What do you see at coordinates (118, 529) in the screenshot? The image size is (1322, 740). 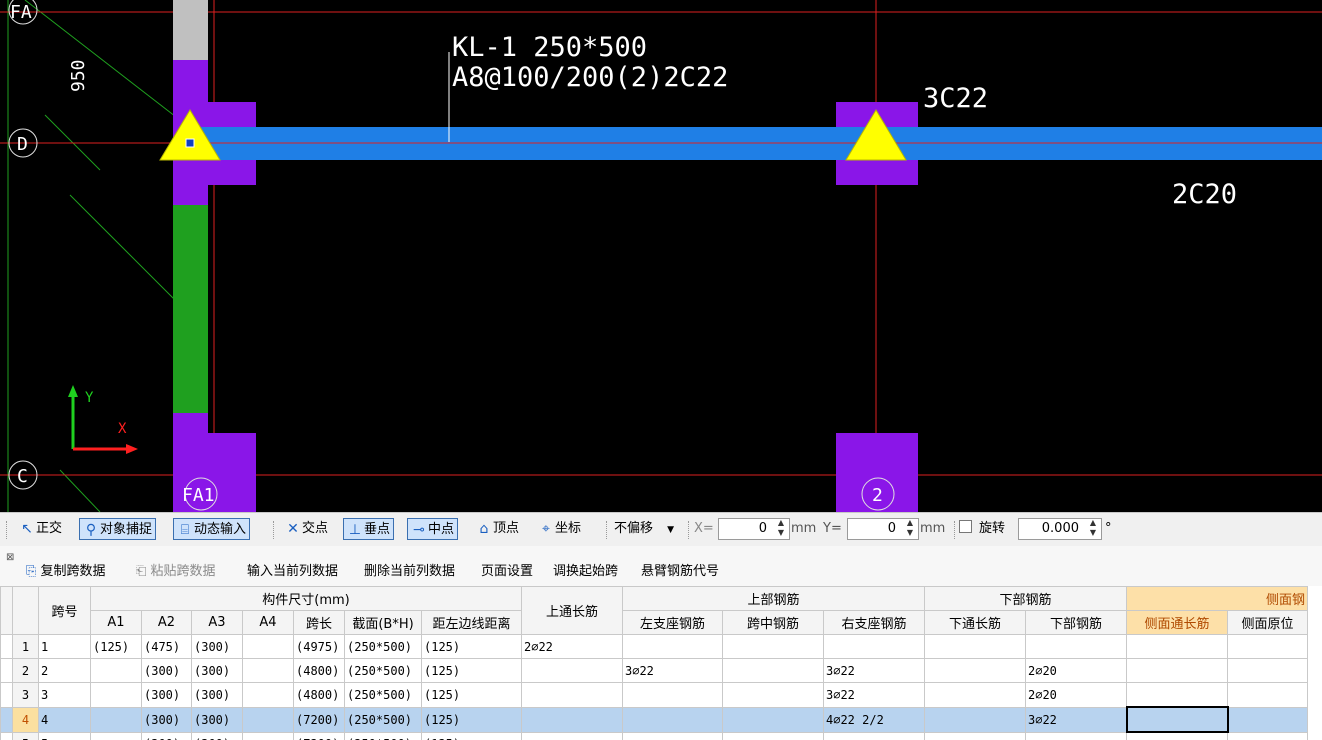 I see `object-snap-toggle: ⚲ 对象捕捉` at bounding box center [118, 529].